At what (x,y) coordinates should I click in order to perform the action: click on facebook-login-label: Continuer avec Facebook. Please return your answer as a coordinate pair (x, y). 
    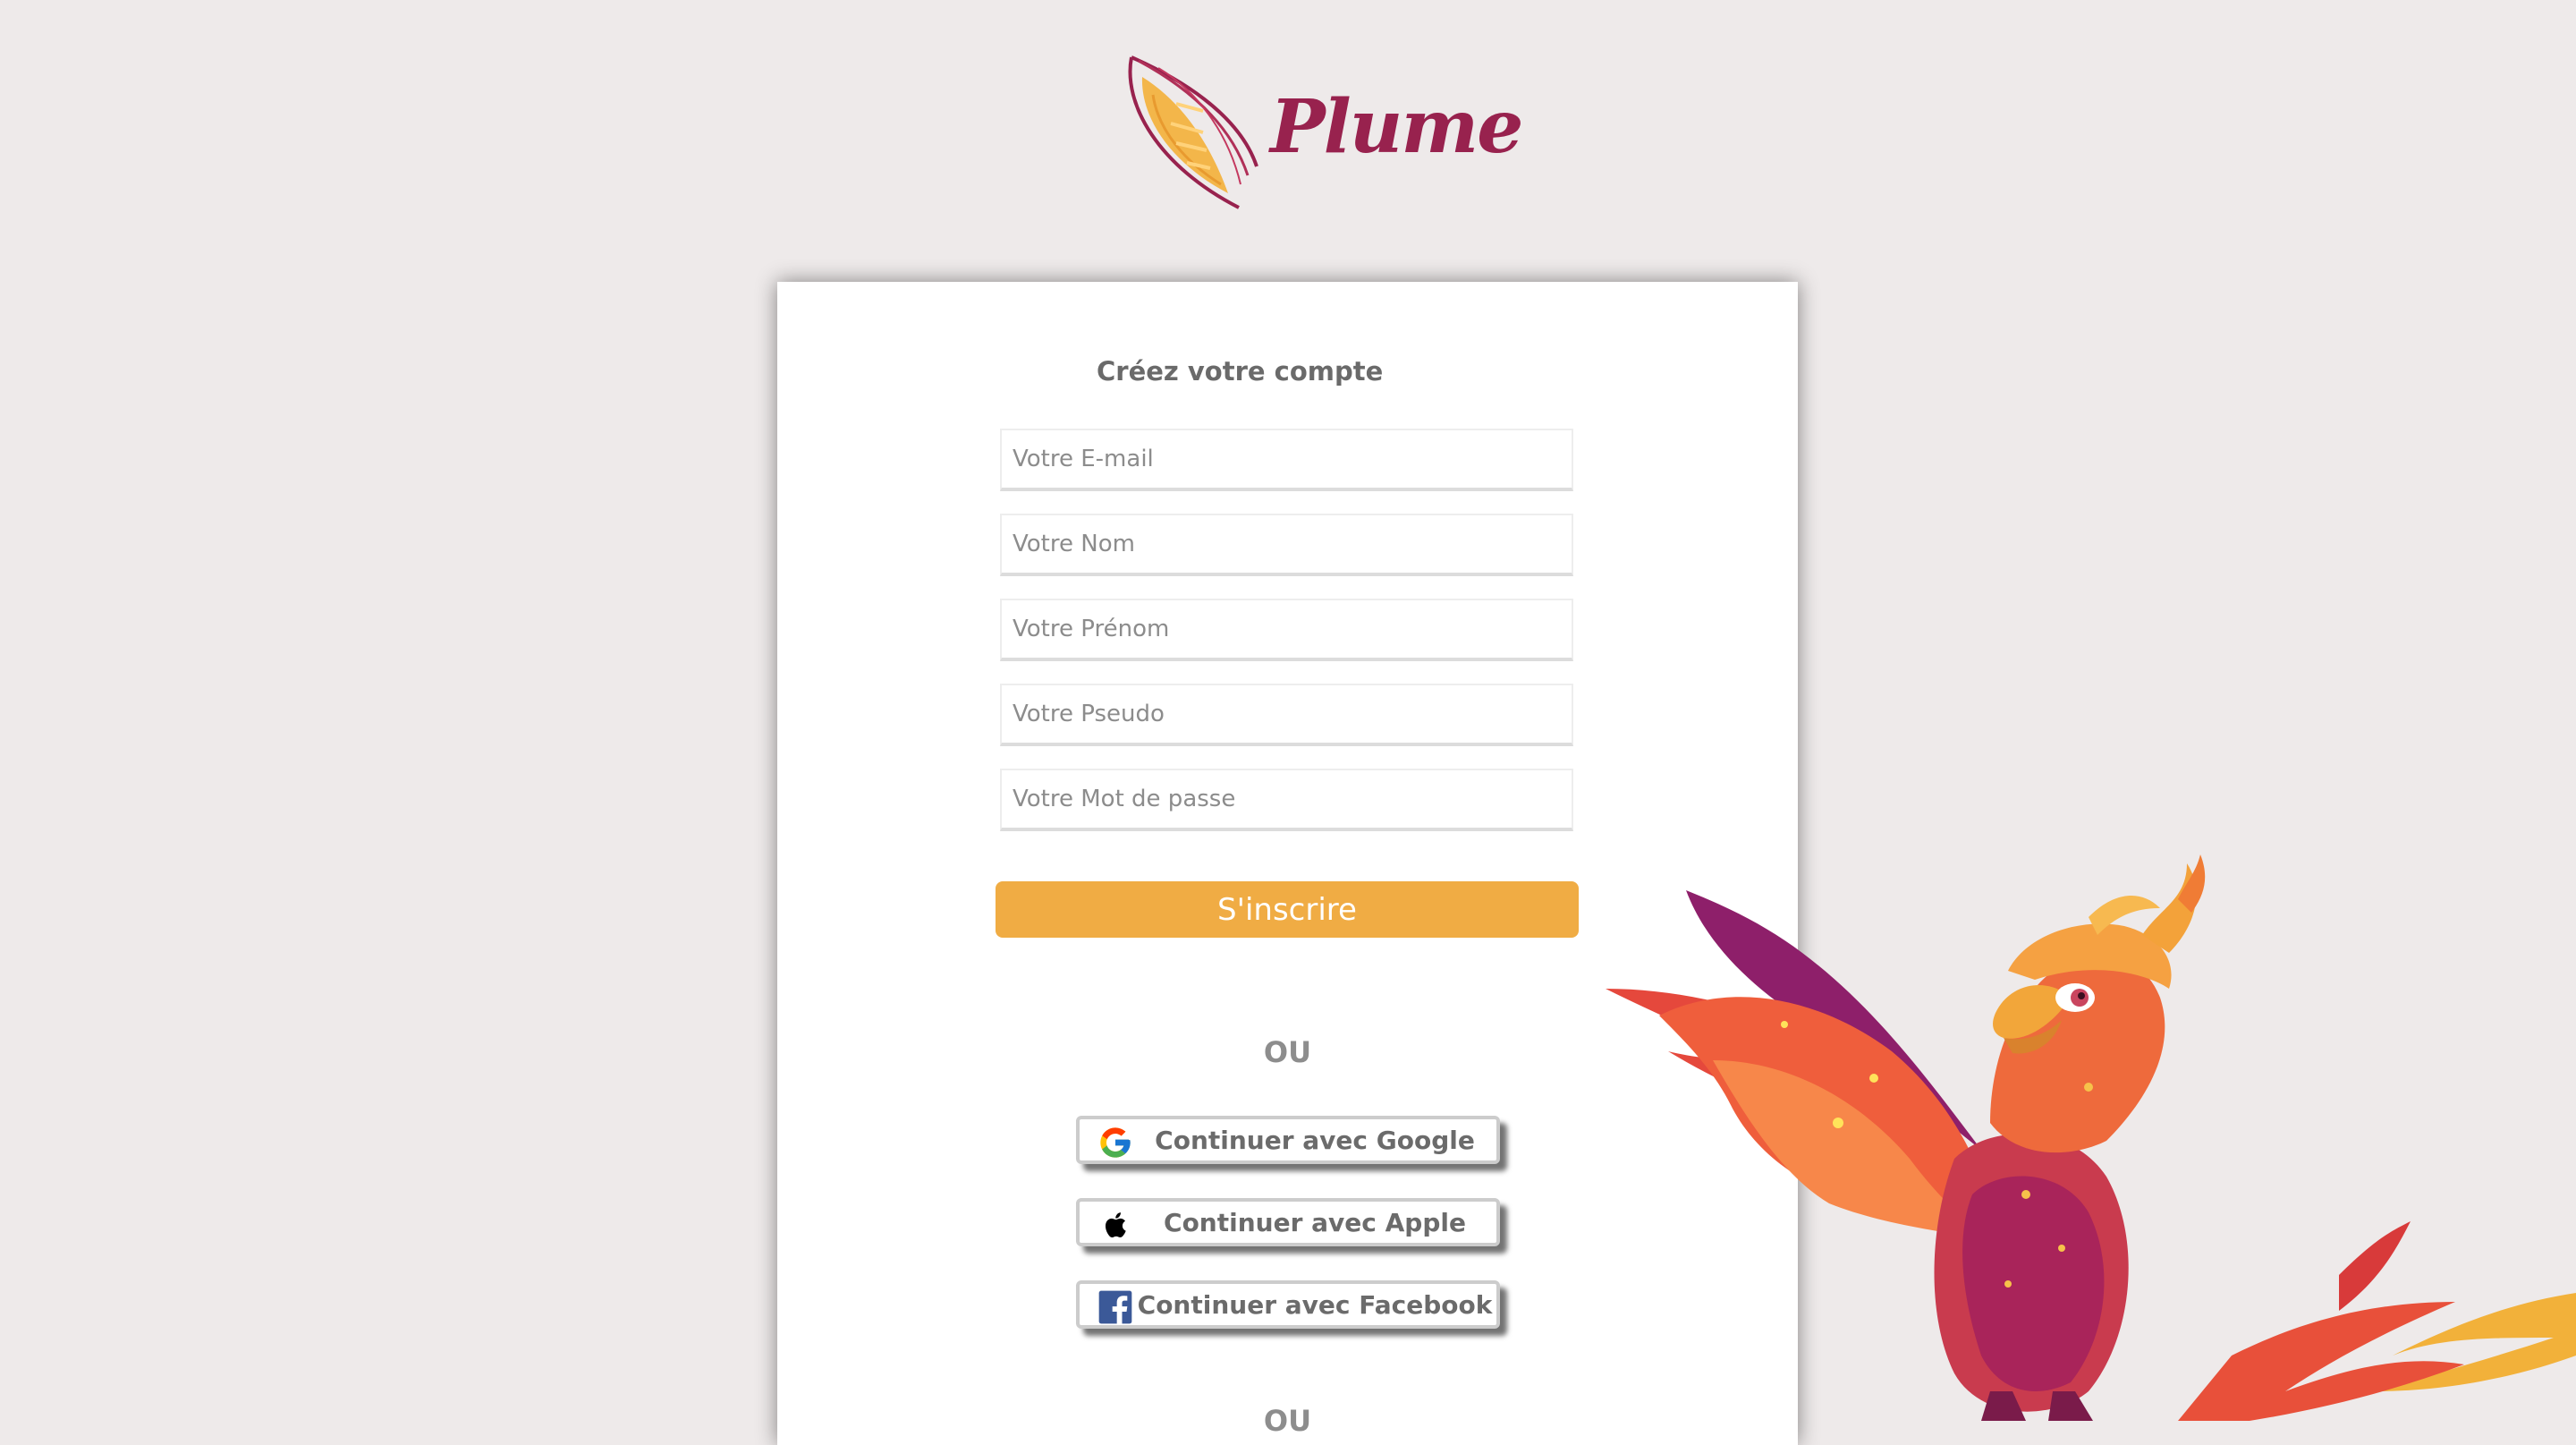
    Looking at the image, I should click on (1315, 1305).